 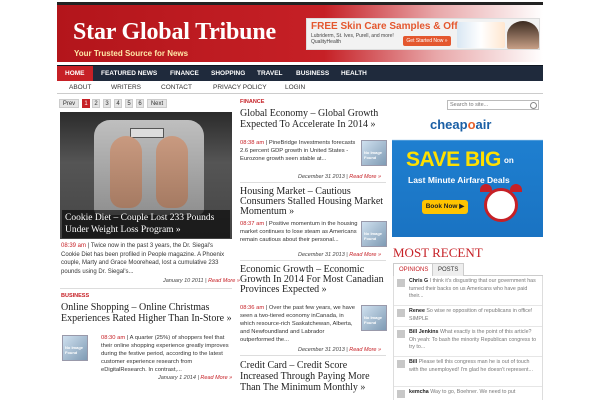 I want to click on ad-get-started-button: Get Started Now », so click(x=427, y=41).